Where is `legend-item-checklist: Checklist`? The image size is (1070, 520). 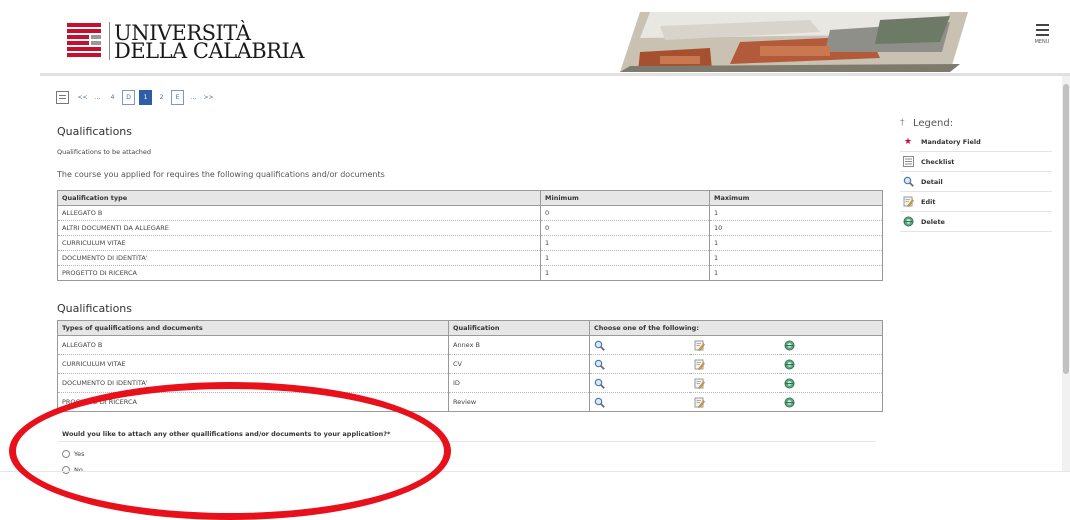
legend-item-checklist: Checklist is located at coordinates (976, 162).